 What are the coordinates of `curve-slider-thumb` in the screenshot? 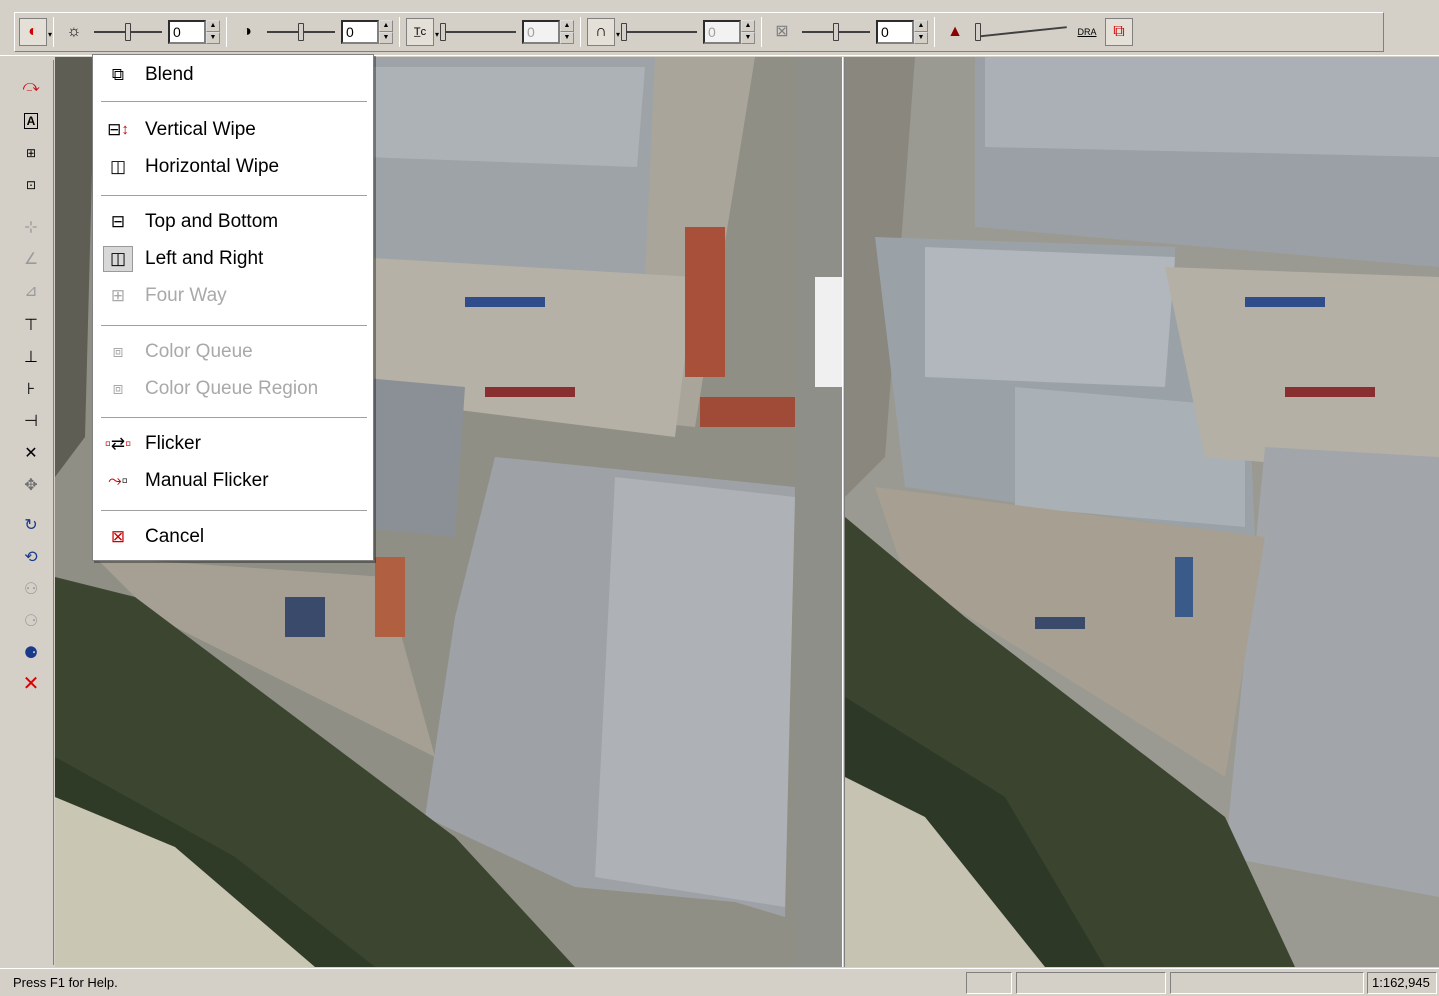 It's located at (624, 32).